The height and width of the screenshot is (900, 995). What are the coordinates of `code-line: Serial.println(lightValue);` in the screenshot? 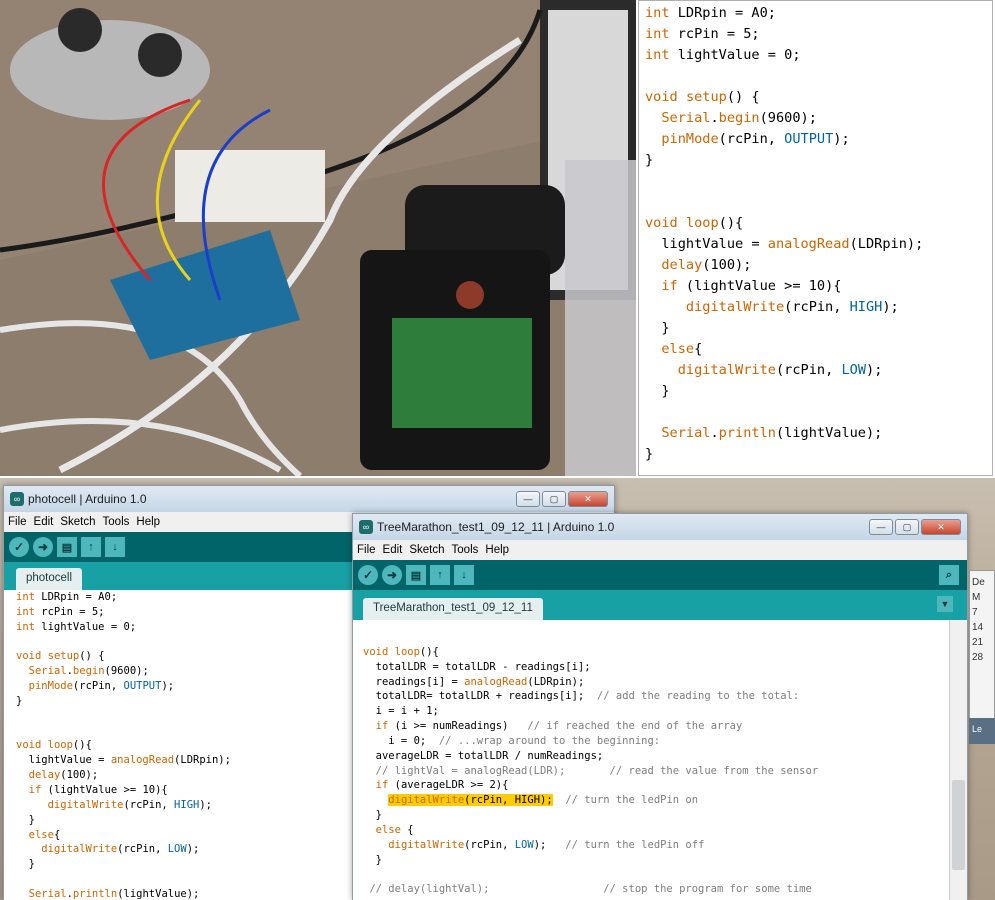 It's located at (815, 433).